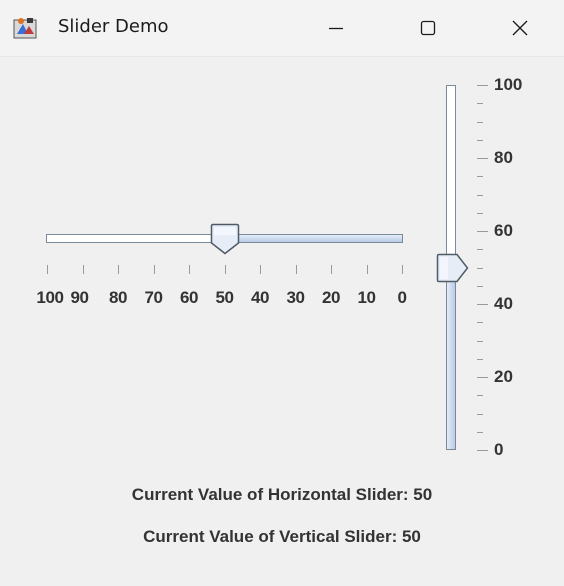  I want to click on horizontal-slider-thumb, so click(225, 239).